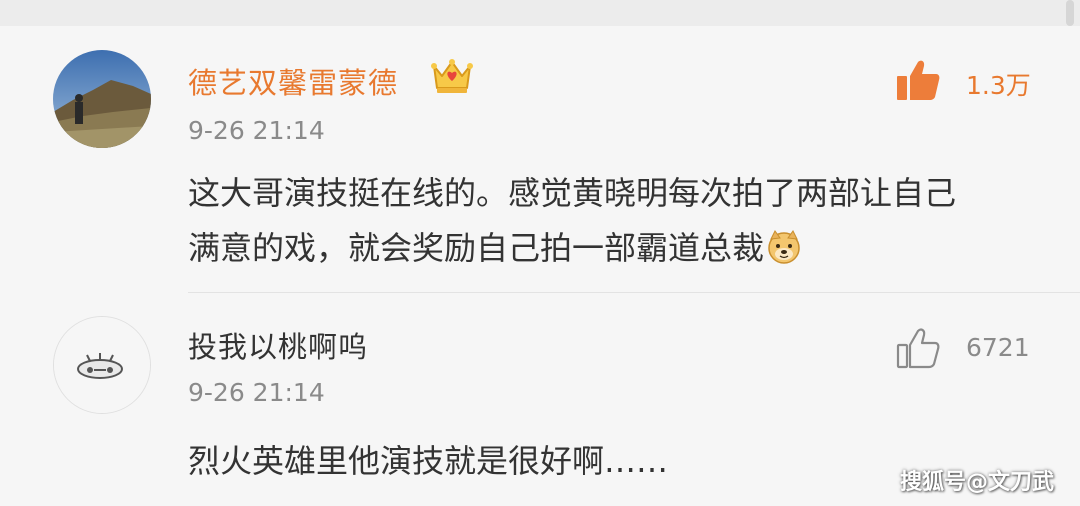  I want to click on doge-emoji-icon, so click(784, 245).